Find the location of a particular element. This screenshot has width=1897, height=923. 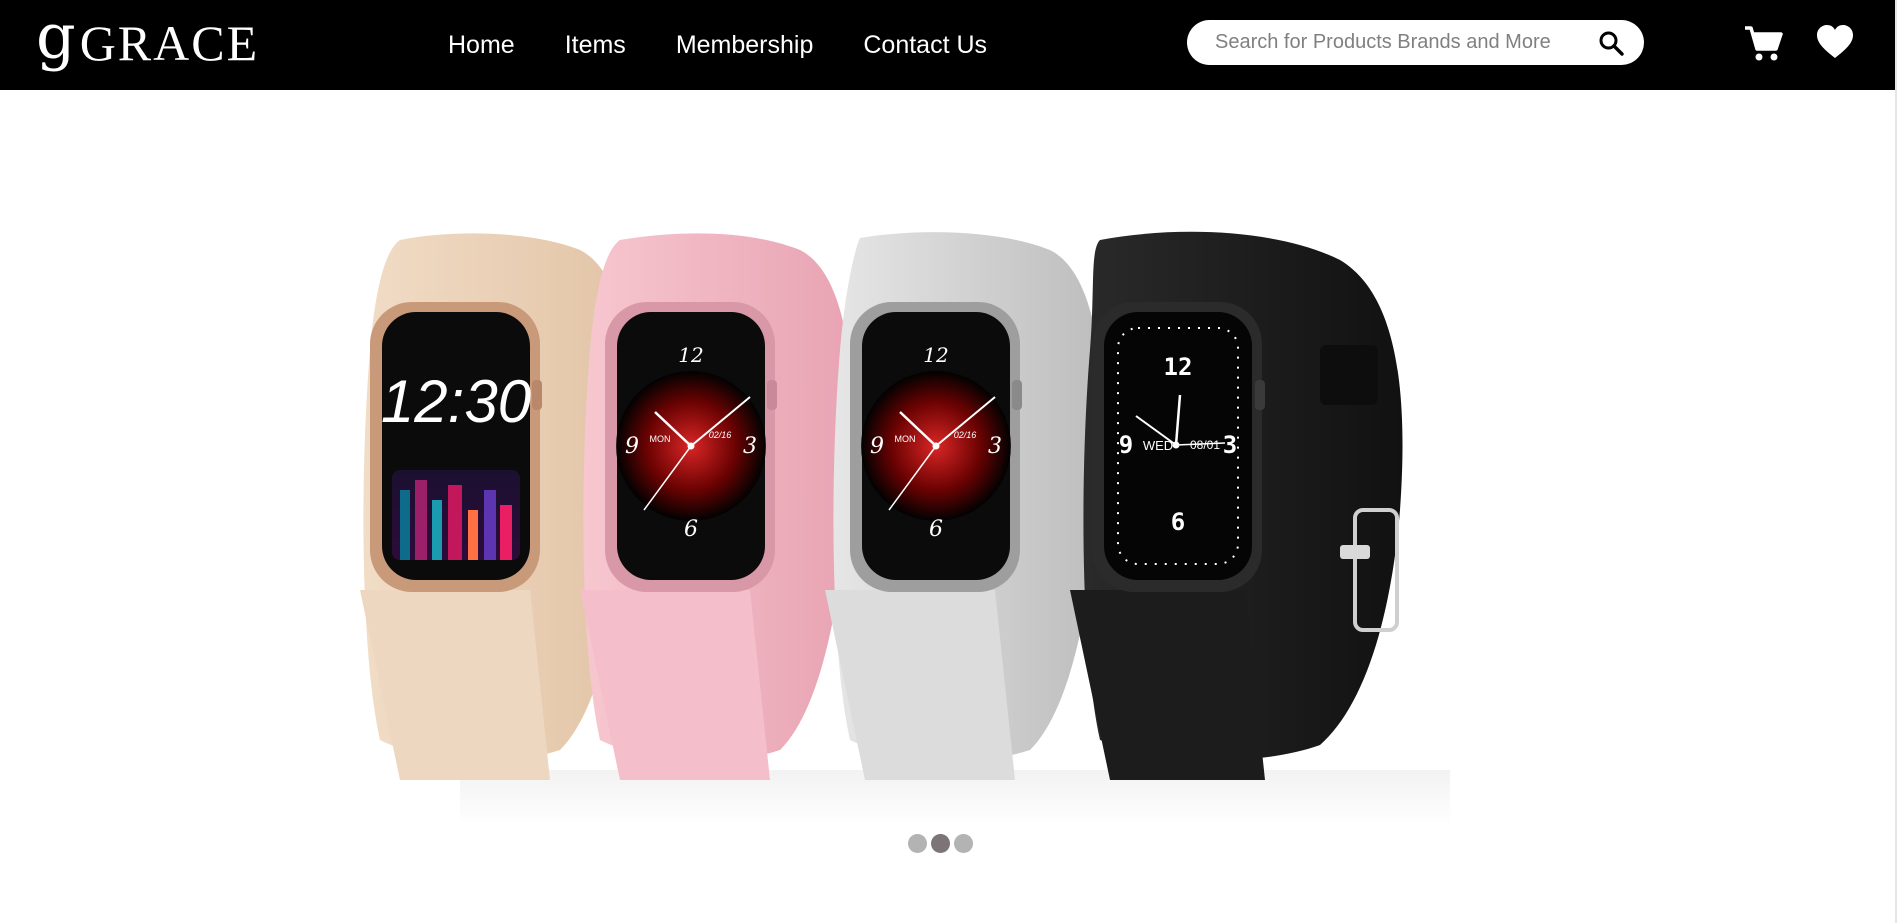

svg-text: 08/01 is located at coordinates (1205, 445).